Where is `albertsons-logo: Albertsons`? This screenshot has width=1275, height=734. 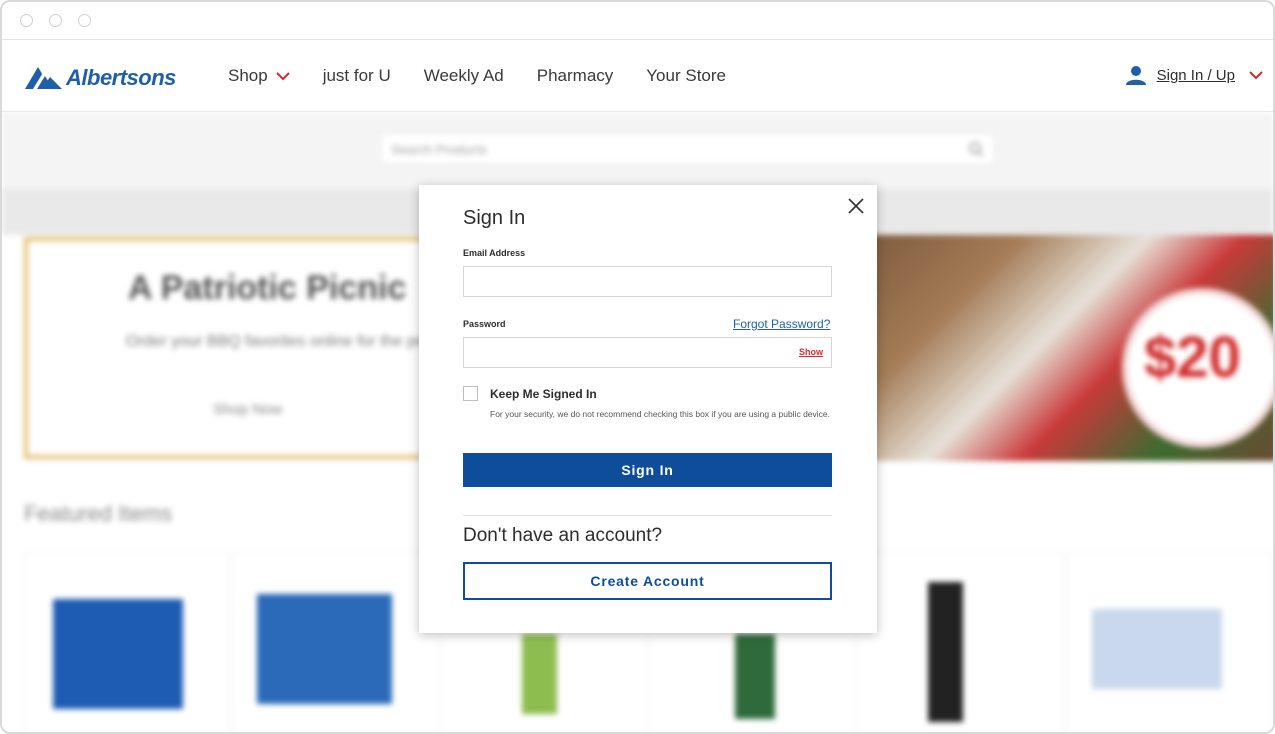 albertsons-logo: Albertsons is located at coordinates (100, 78).